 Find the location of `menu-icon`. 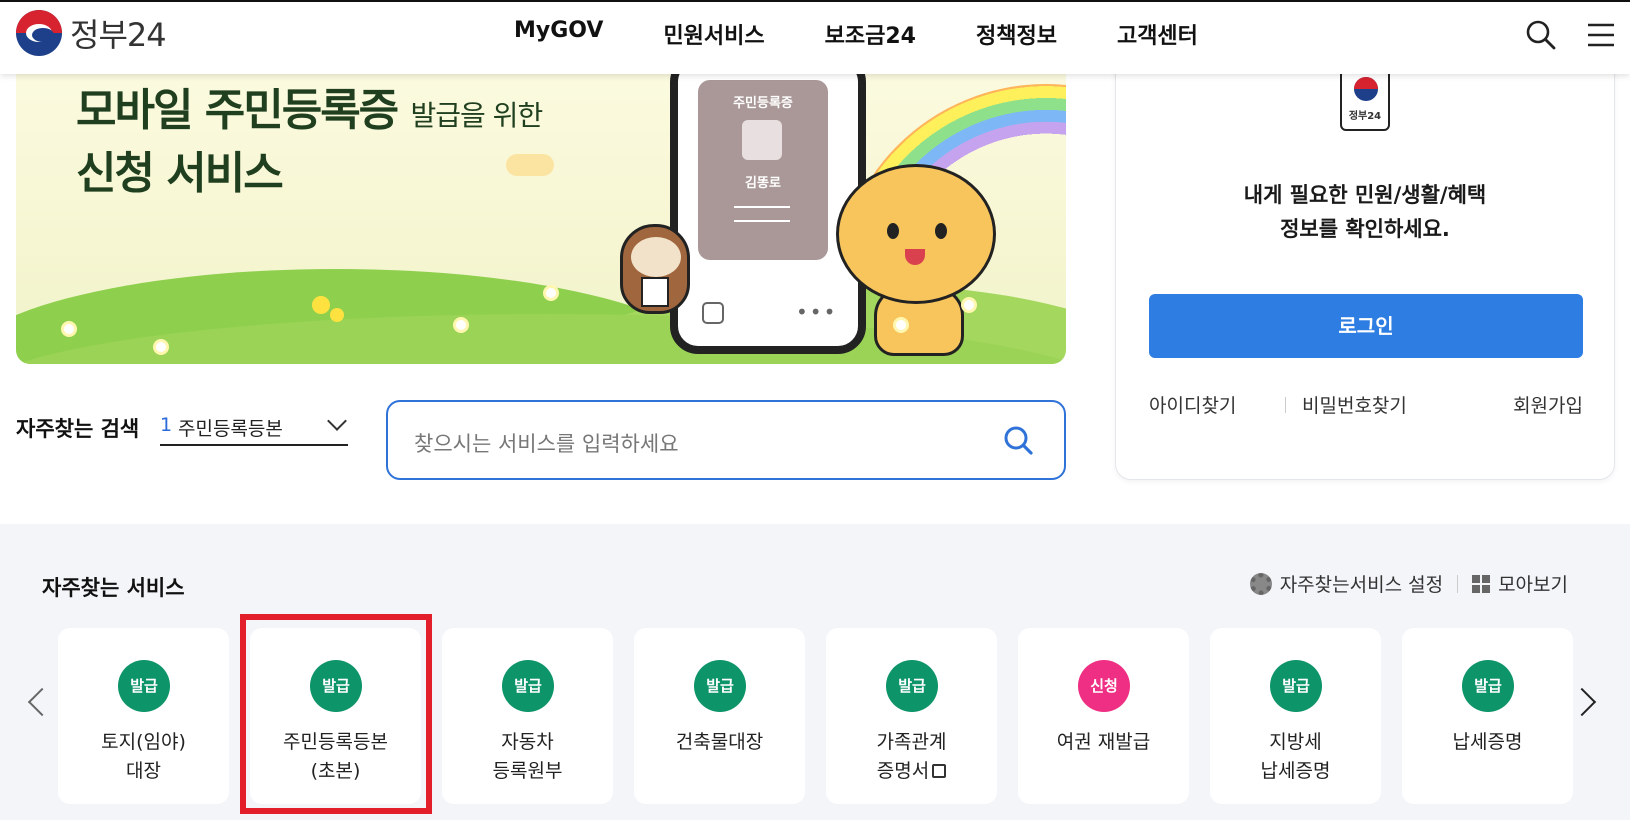

menu-icon is located at coordinates (1601, 35).